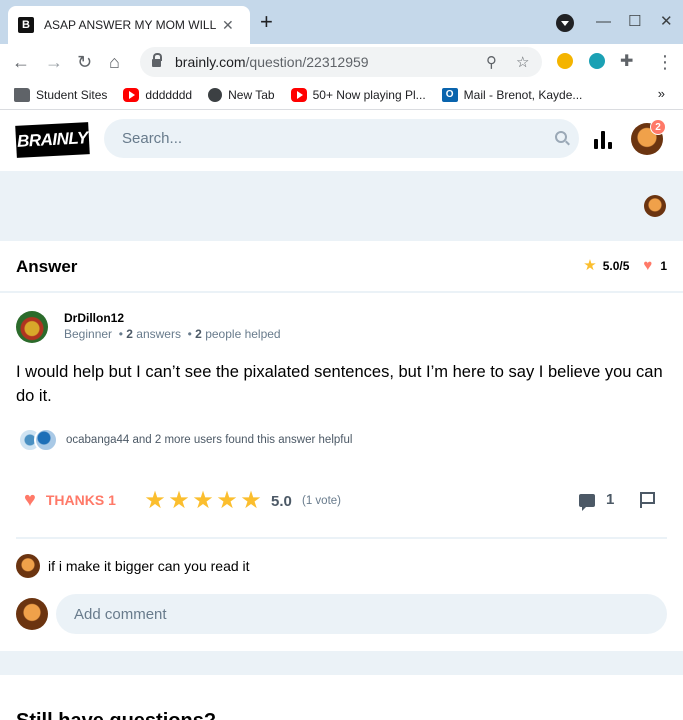  Describe the element at coordinates (321, 501) in the screenshot. I see `vote-count: (1 vote)` at that location.